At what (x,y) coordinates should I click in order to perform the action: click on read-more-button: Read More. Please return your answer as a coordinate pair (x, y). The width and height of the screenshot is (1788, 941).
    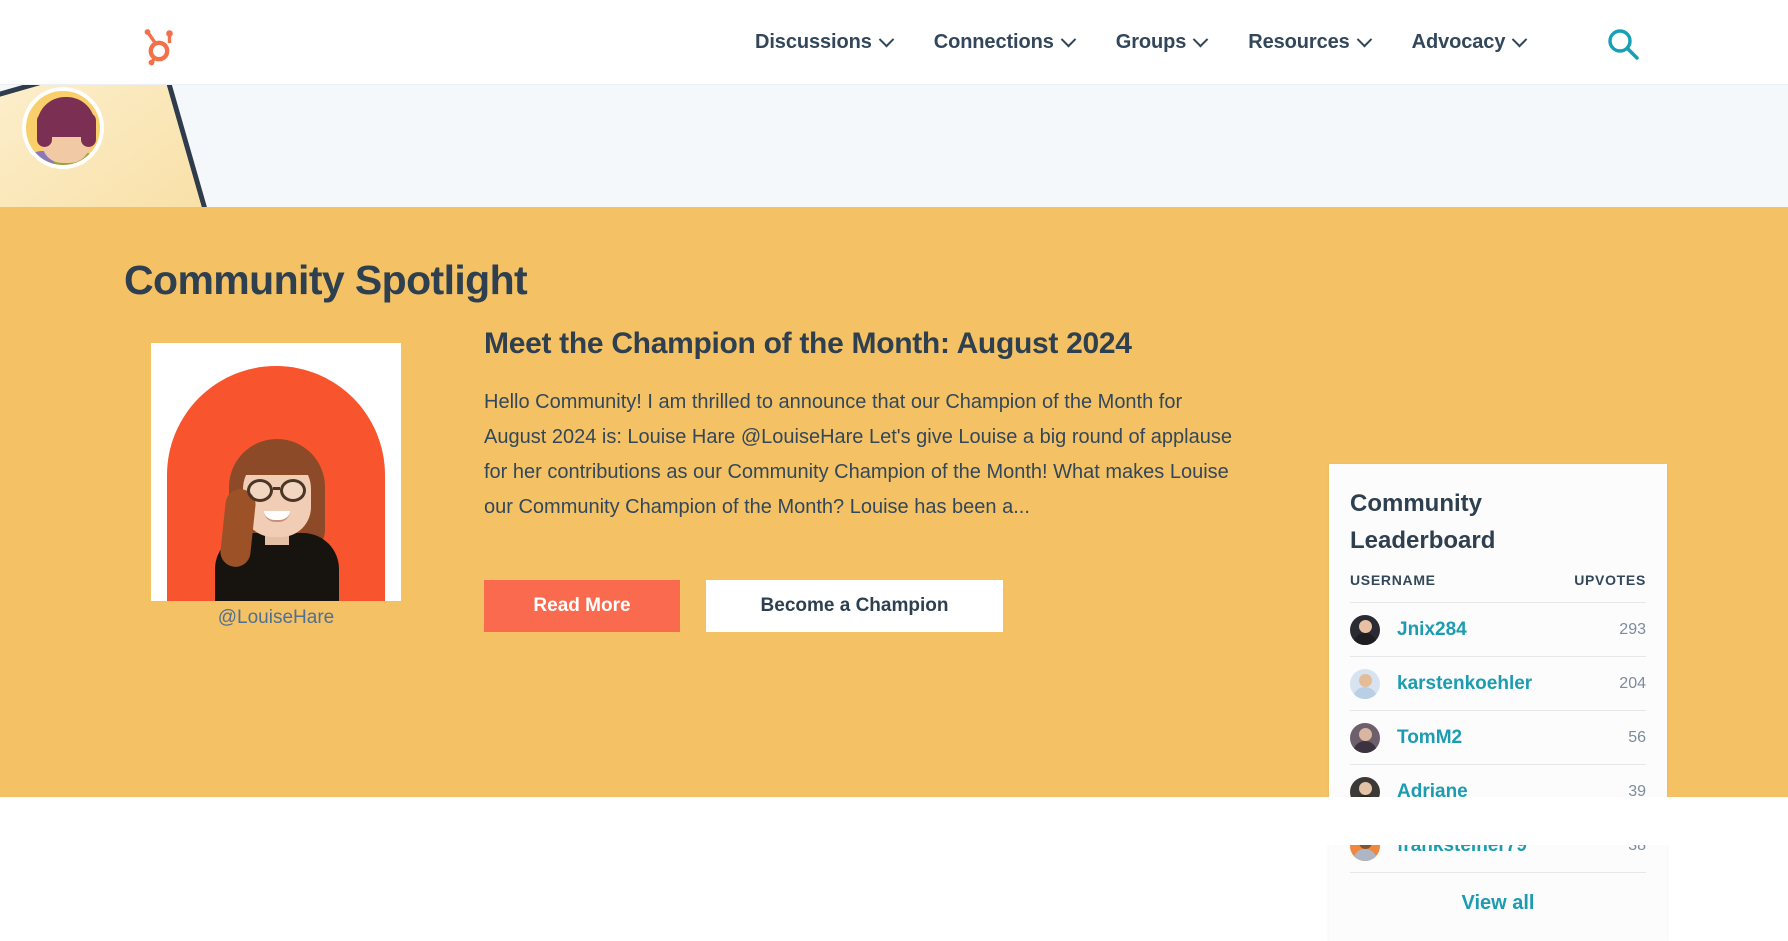
    Looking at the image, I should click on (582, 606).